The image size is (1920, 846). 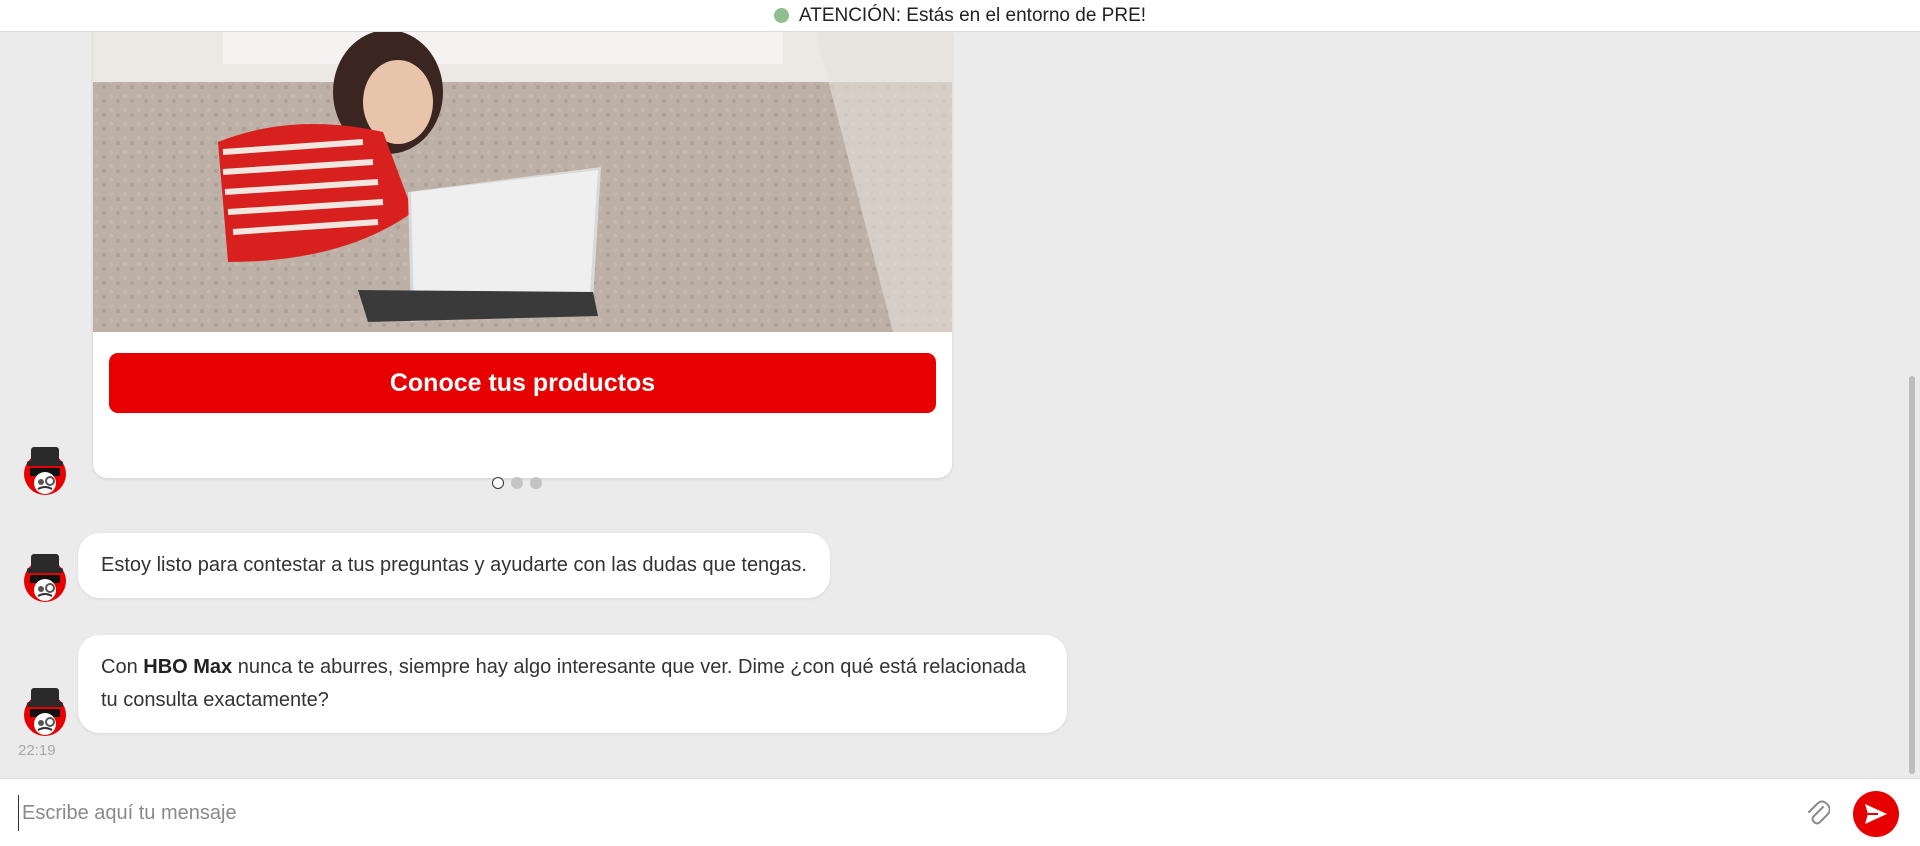 I want to click on banner-text: ATENCIÓN: Estás en el entorno de PRE!, so click(x=972, y=15).